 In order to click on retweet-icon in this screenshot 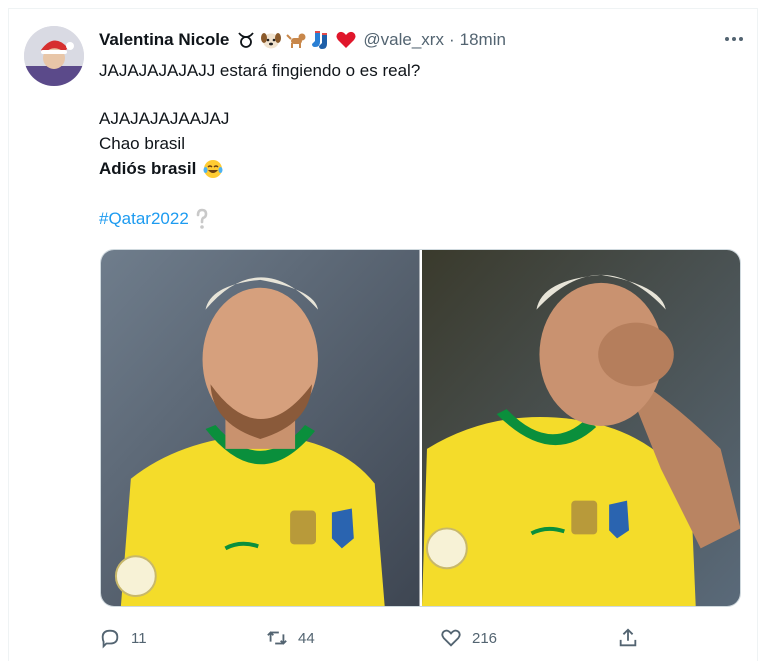, I will do `click(277, 638)`.